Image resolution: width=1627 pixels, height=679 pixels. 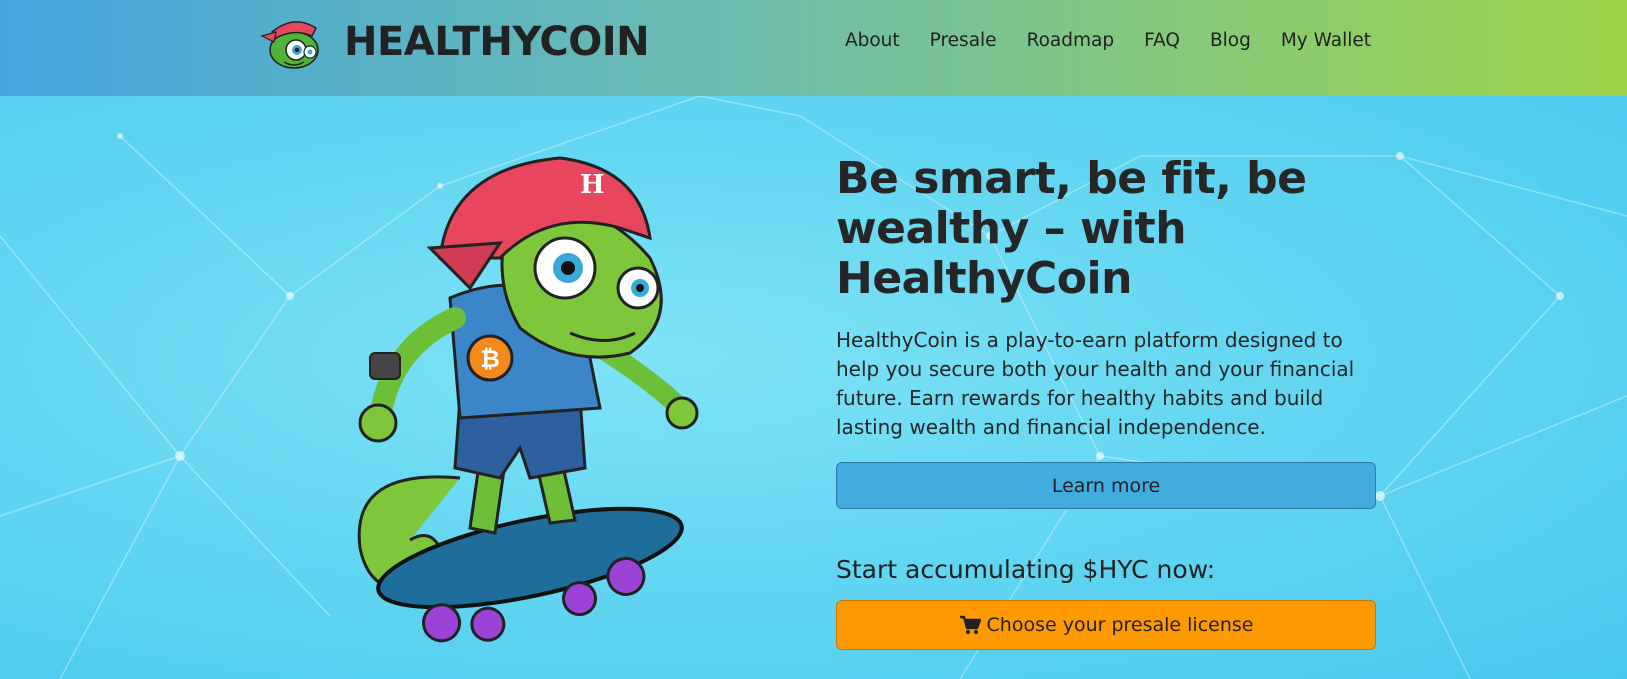 I want to click on cta-heading: Start accumulating $HYC now:, so click(x=1026, y=569).